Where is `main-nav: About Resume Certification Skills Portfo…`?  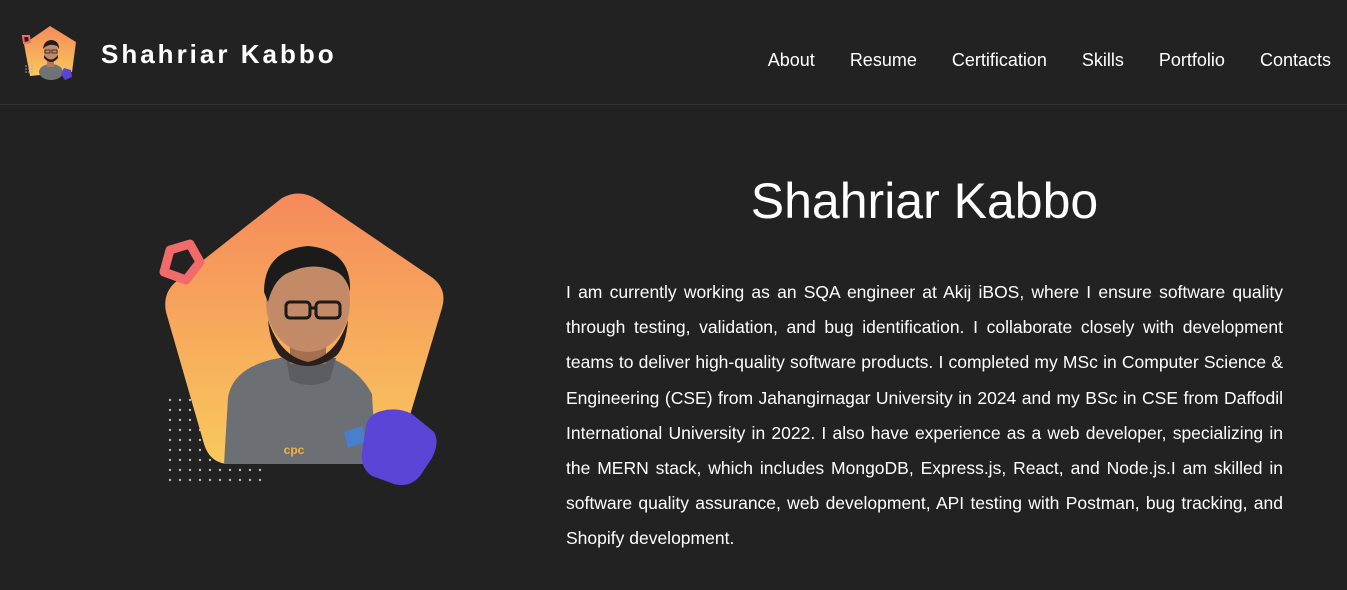
main-nav: About Resume Certification Skills Portfo… is located at coordinates (1032, 60).